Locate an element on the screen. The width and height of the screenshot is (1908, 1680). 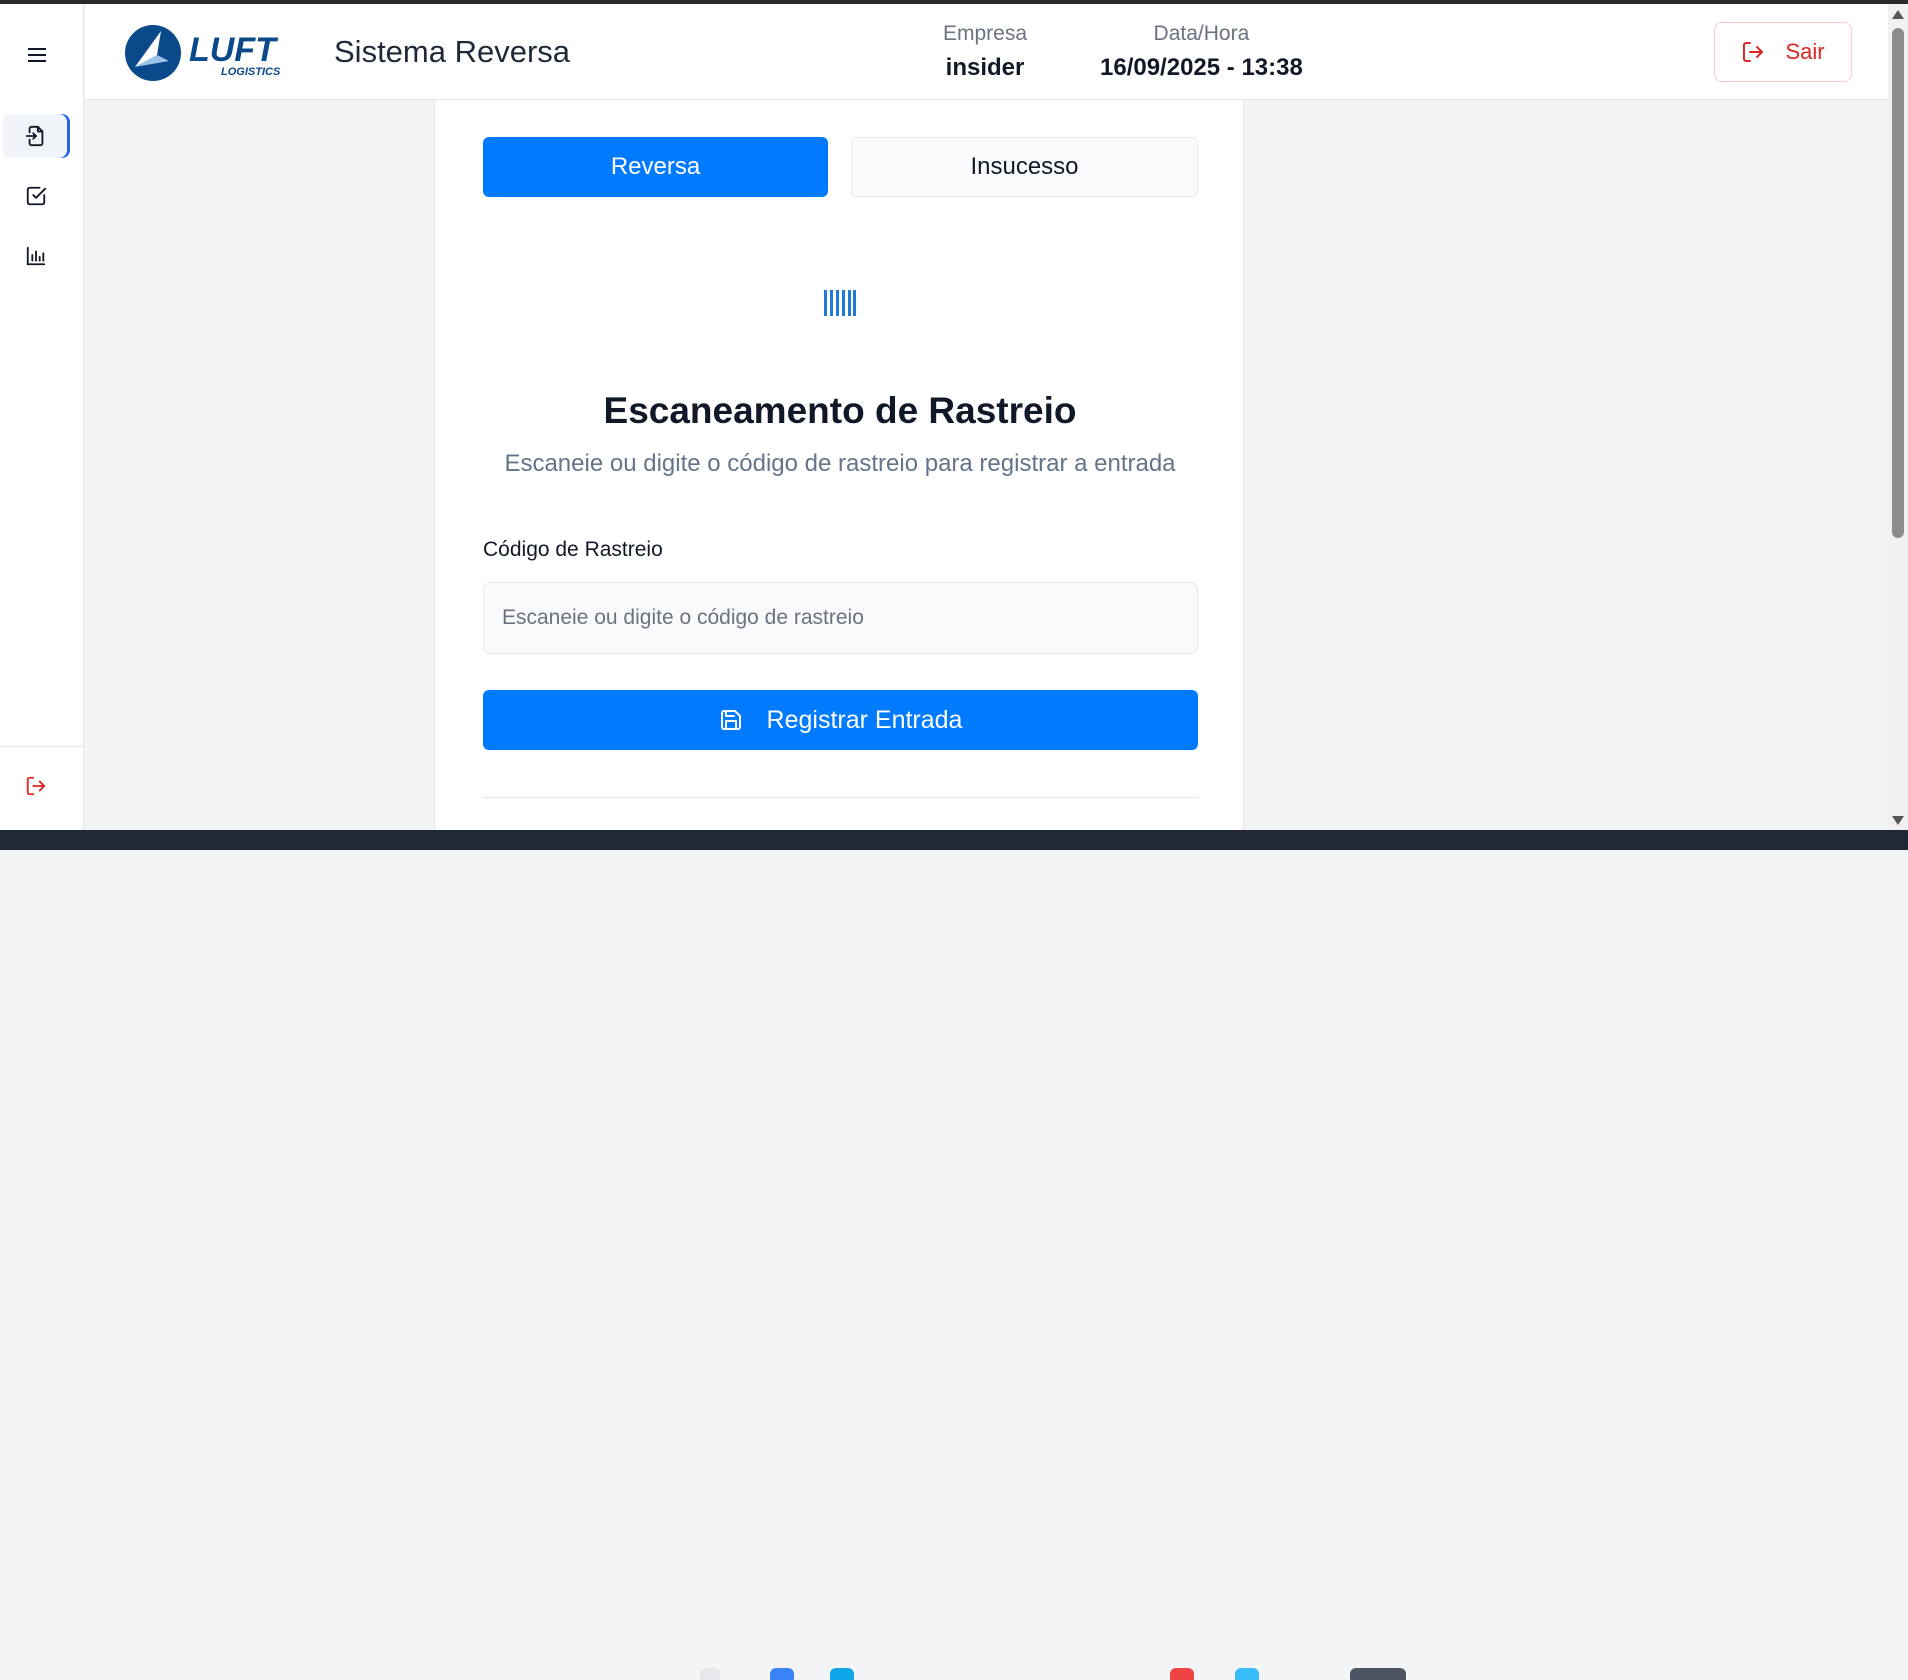
scroll-up-arrow-icon is located at coordinates (1898, 14).